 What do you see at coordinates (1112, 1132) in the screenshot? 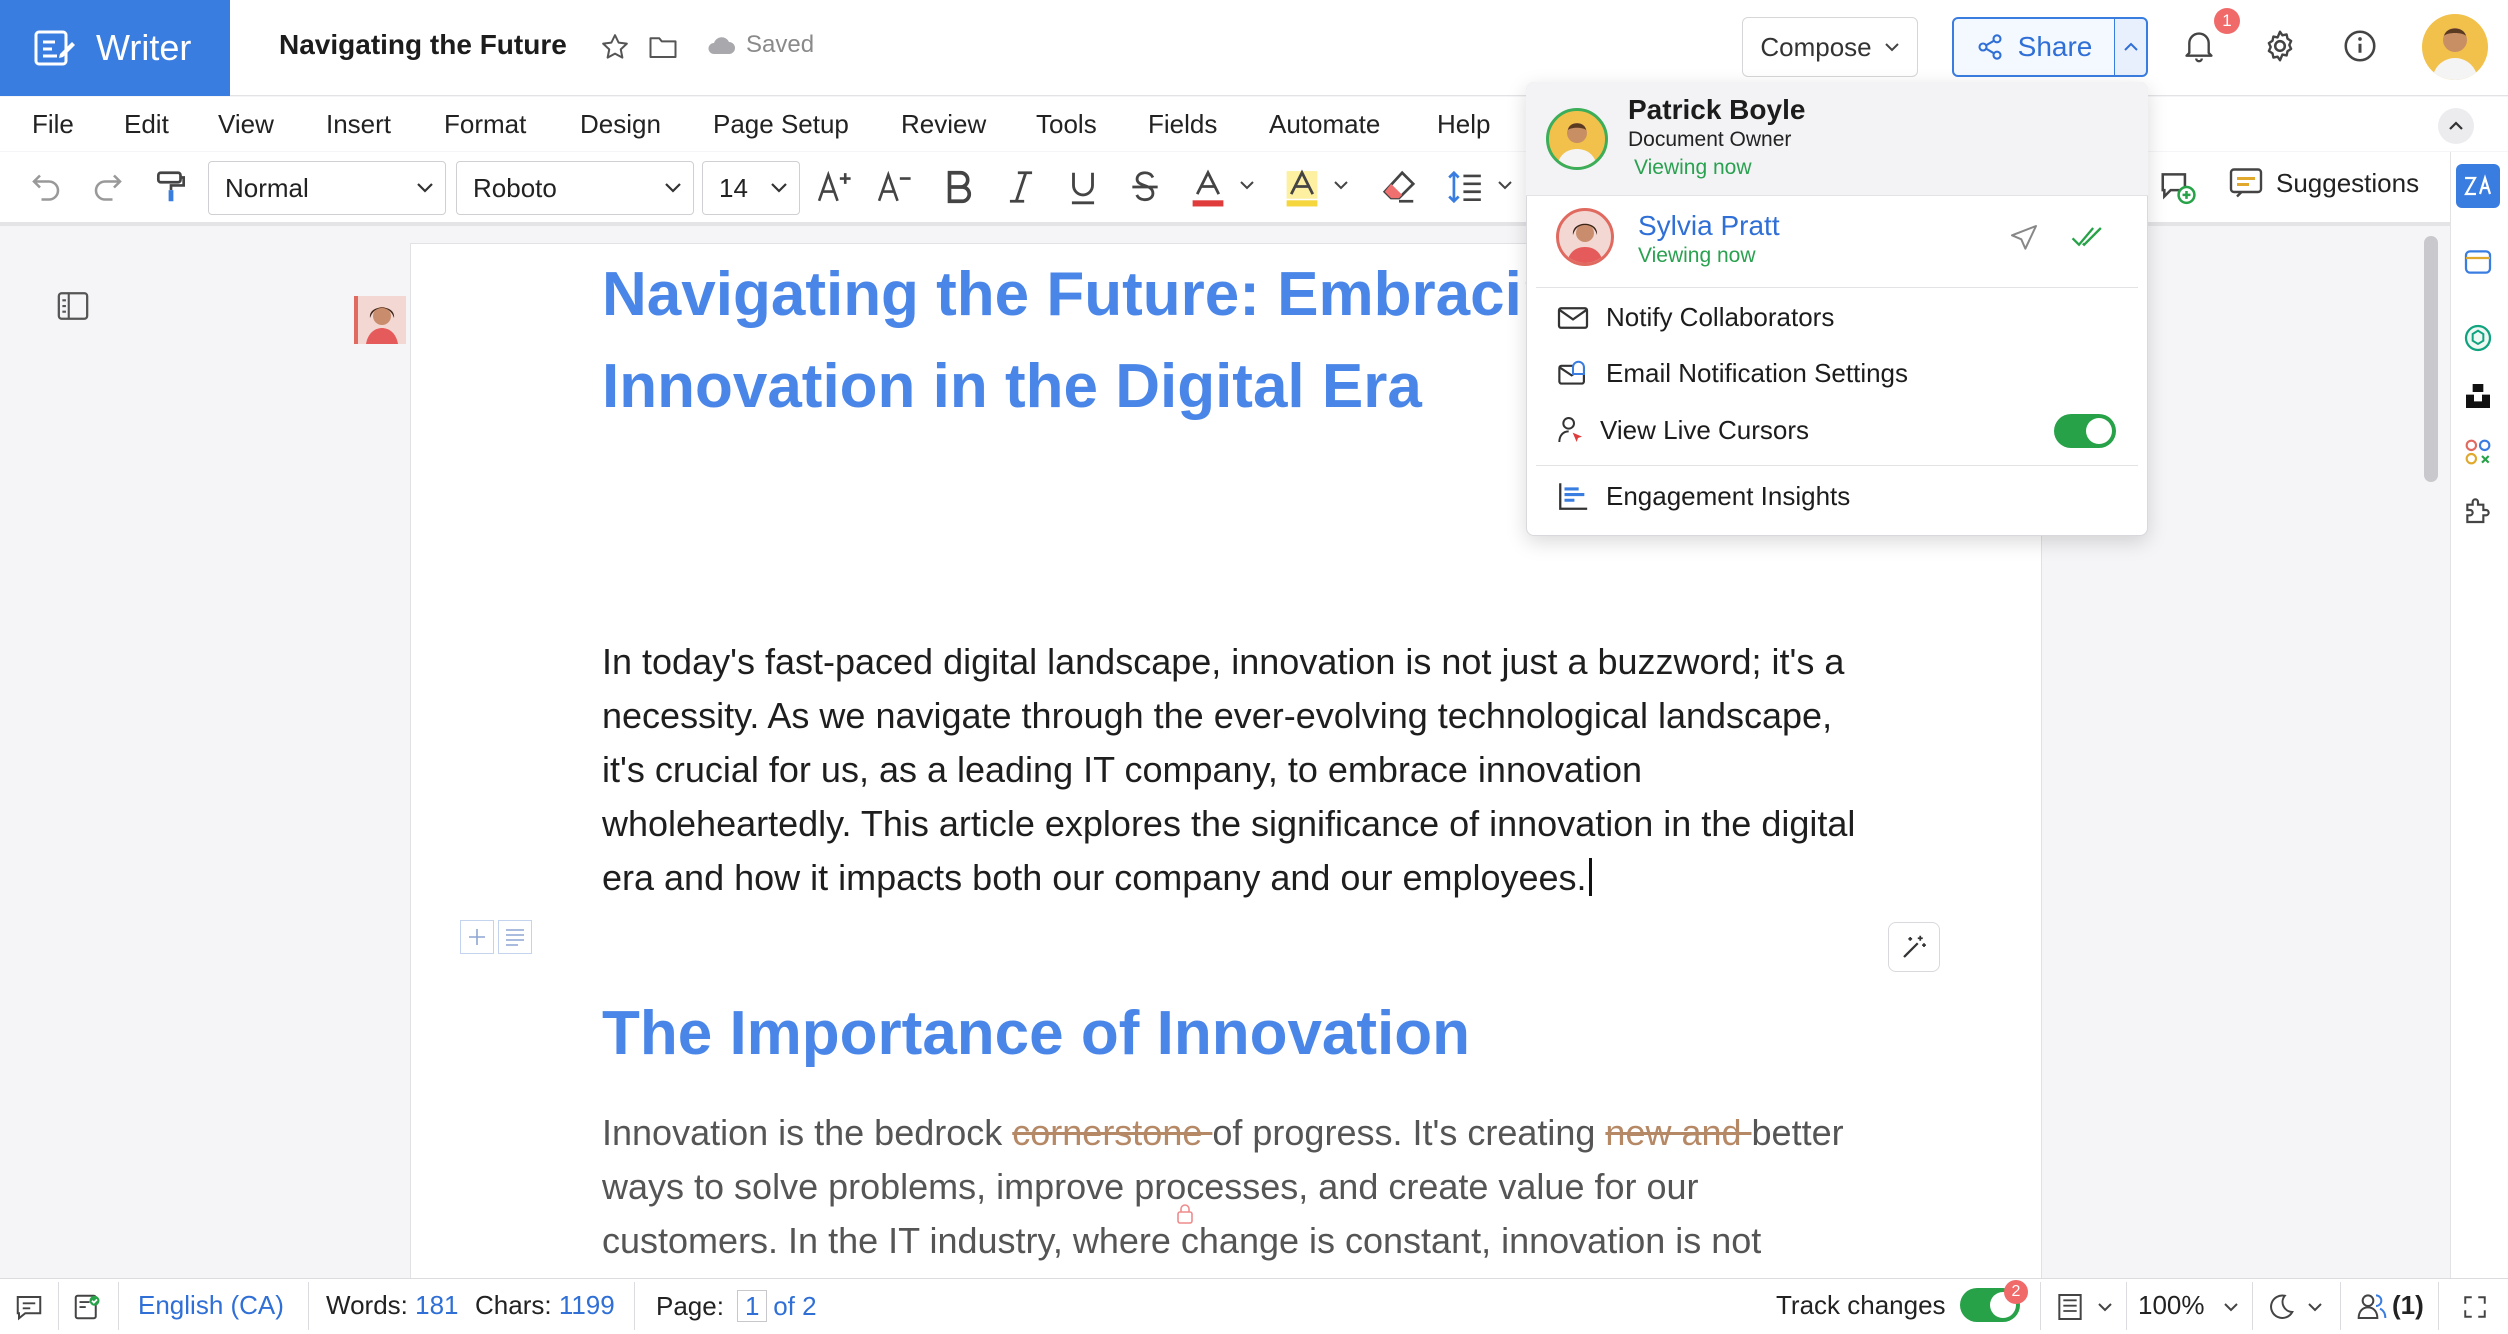
I see `tracked-deletion: cornerstone` at bounding box center [1112, 1132].